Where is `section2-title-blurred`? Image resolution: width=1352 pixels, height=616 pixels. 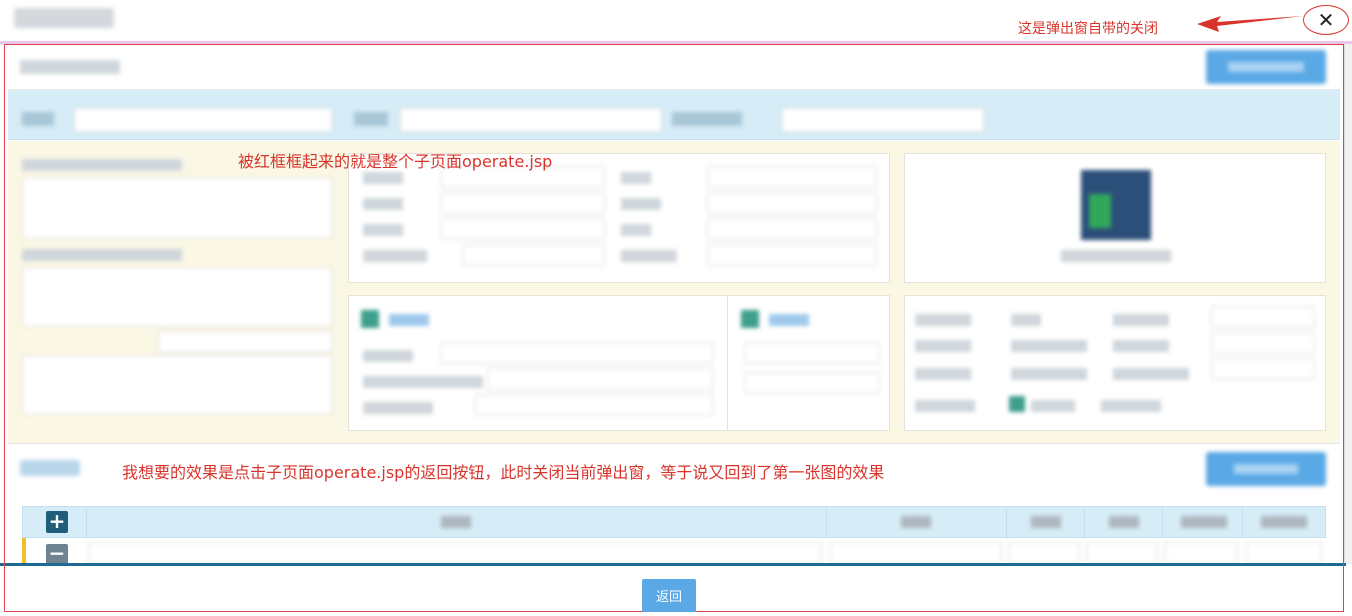 section2-title-blurred is located at coordinates (50, 468).